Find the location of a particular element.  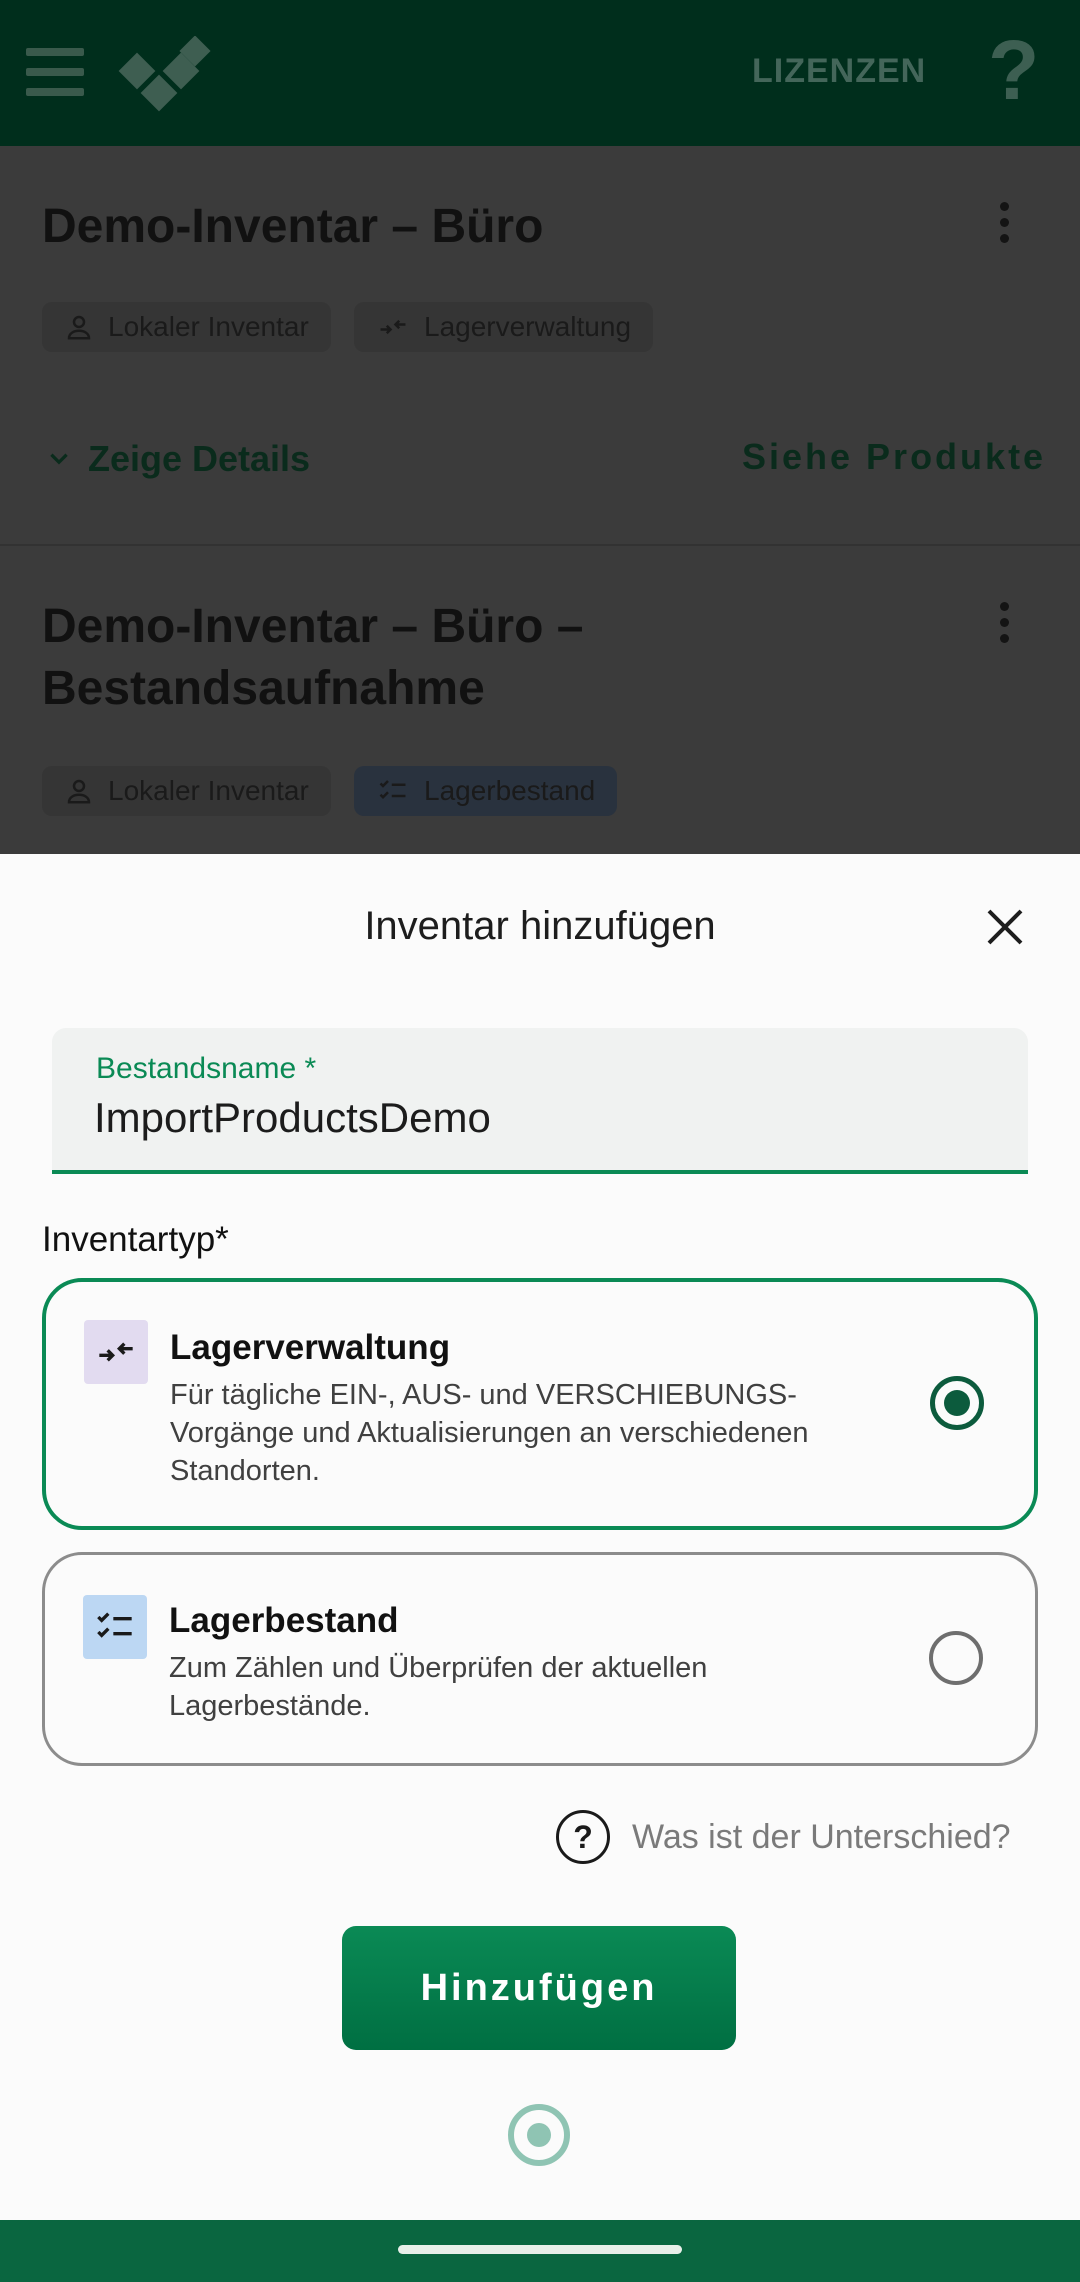

menu-icon is located at coordinates (55, 72).